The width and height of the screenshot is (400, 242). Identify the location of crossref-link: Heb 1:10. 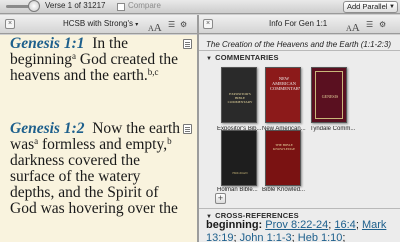
(320, 237).